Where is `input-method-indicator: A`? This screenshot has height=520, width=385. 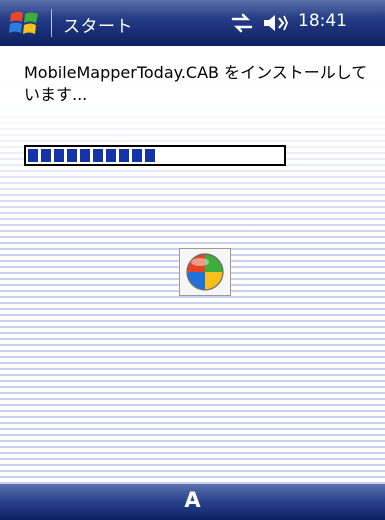 input-method-indicator: A is located at coordinates (192, 500).